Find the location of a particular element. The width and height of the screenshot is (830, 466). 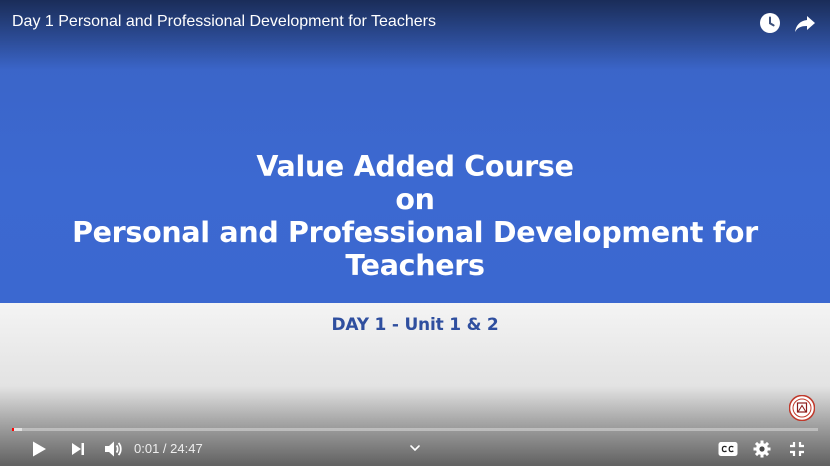

progress-played is located at coordinates (13, 429).